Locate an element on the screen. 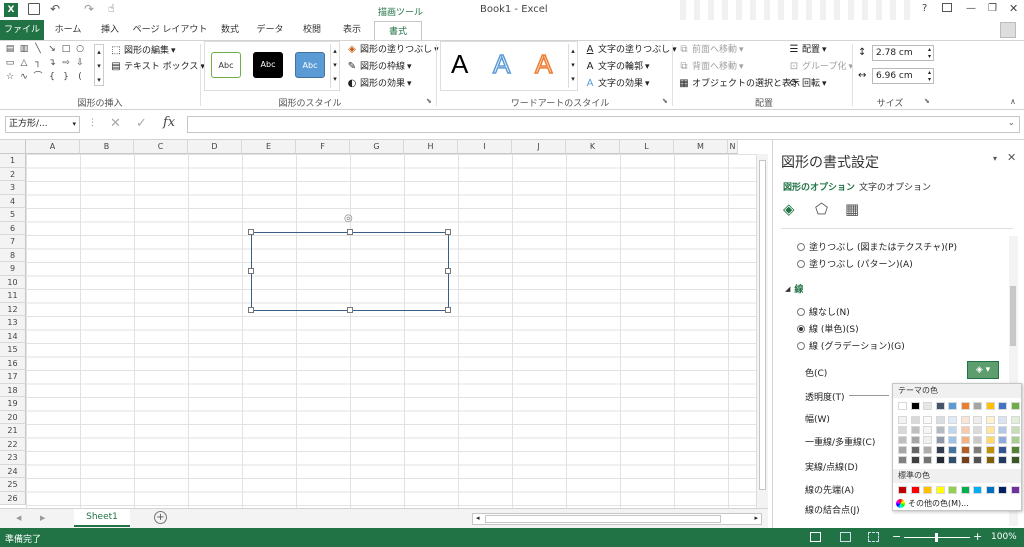 This screenshot has width=1024, height=547. tab-home: ホーム is located at coordinates (68, 30).